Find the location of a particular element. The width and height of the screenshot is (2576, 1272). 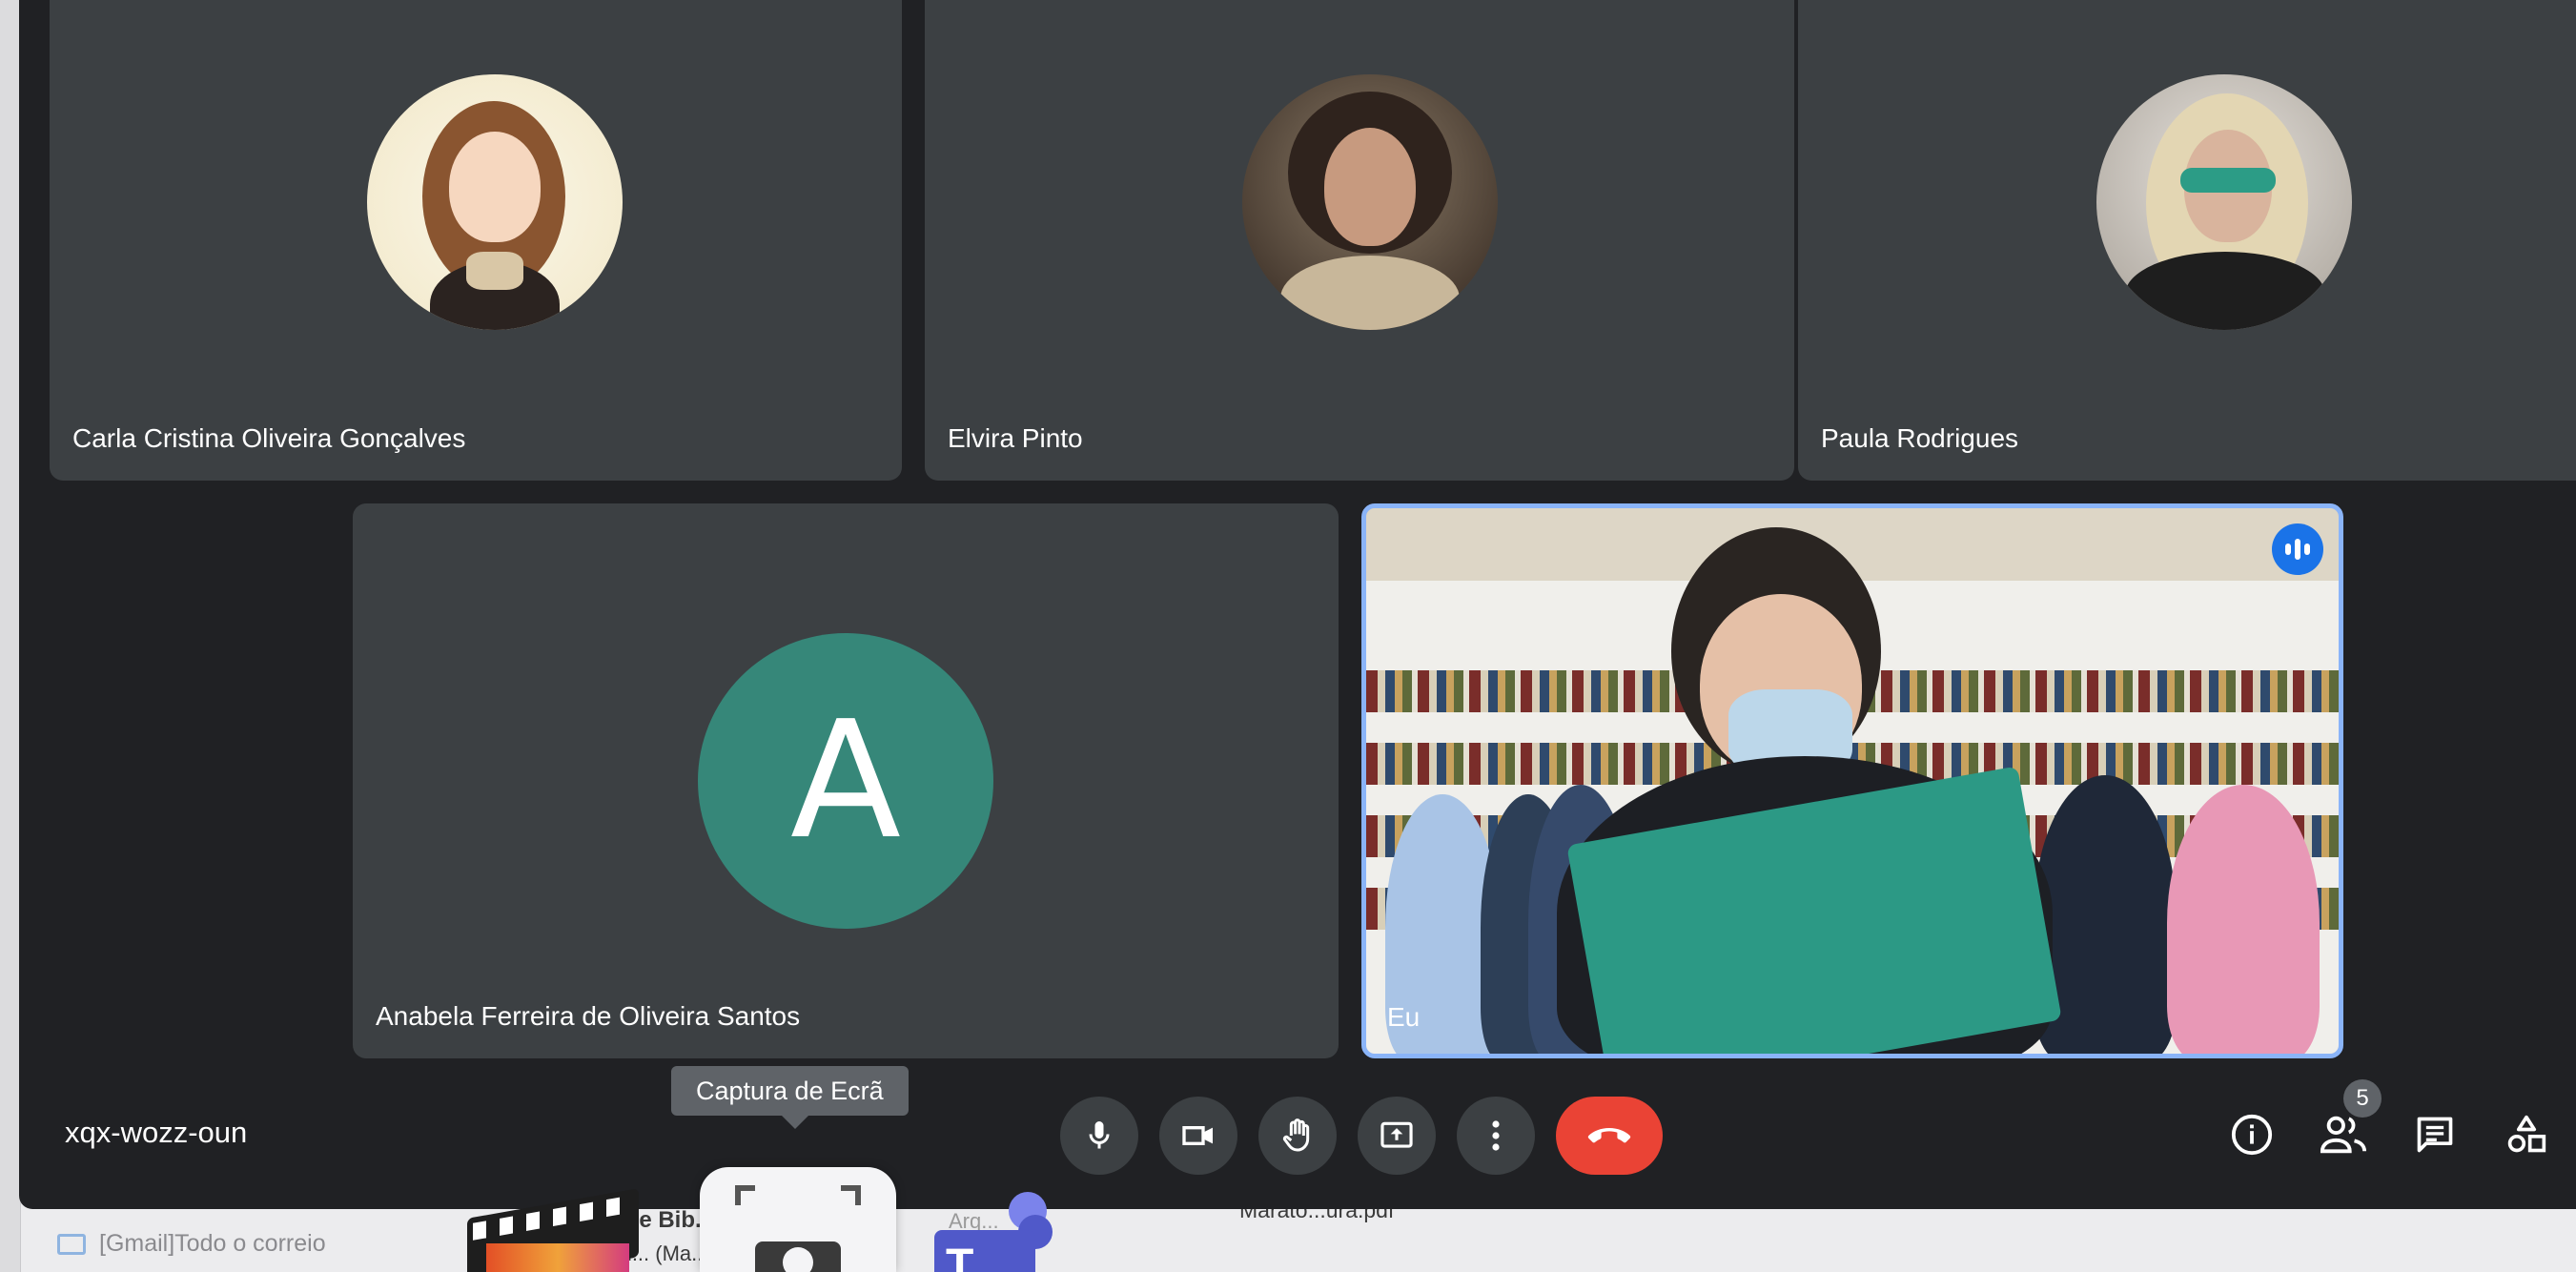

student-figure is located at coordinates (2243, 919).